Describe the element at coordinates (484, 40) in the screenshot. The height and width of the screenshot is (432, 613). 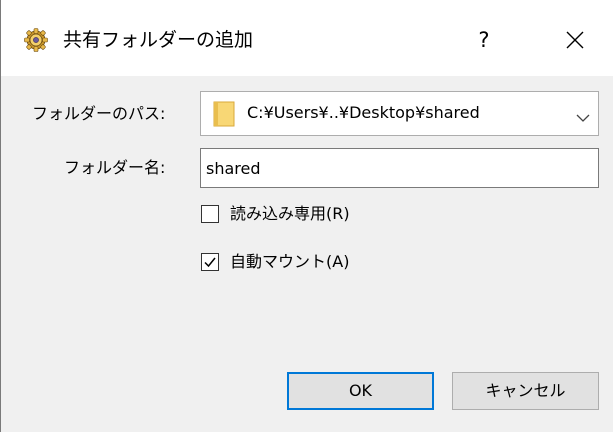
I see `help-button: ?` at that location.